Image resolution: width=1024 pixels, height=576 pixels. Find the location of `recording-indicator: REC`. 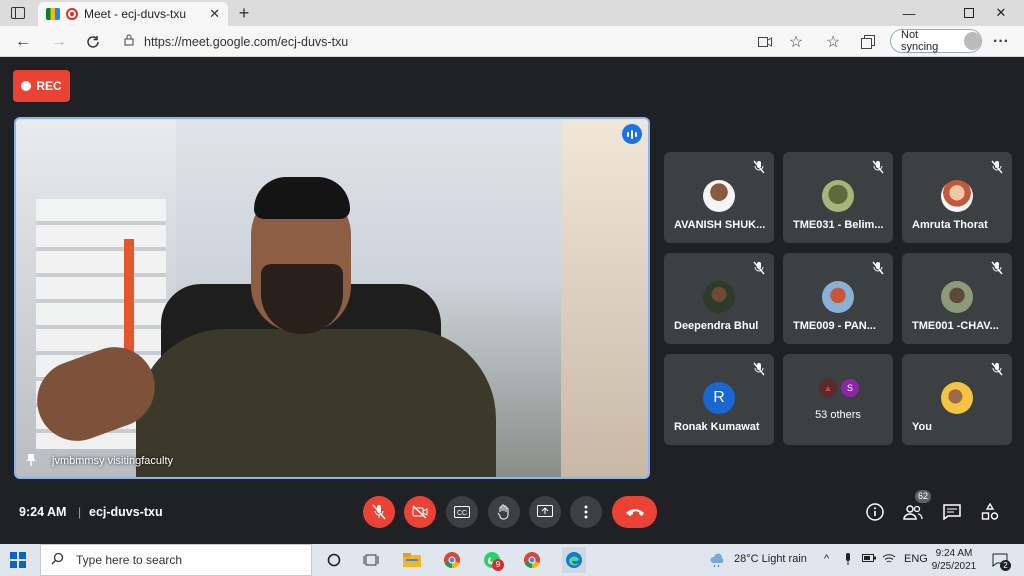

recording-indicator: REC is located at coordinates (41, 86).